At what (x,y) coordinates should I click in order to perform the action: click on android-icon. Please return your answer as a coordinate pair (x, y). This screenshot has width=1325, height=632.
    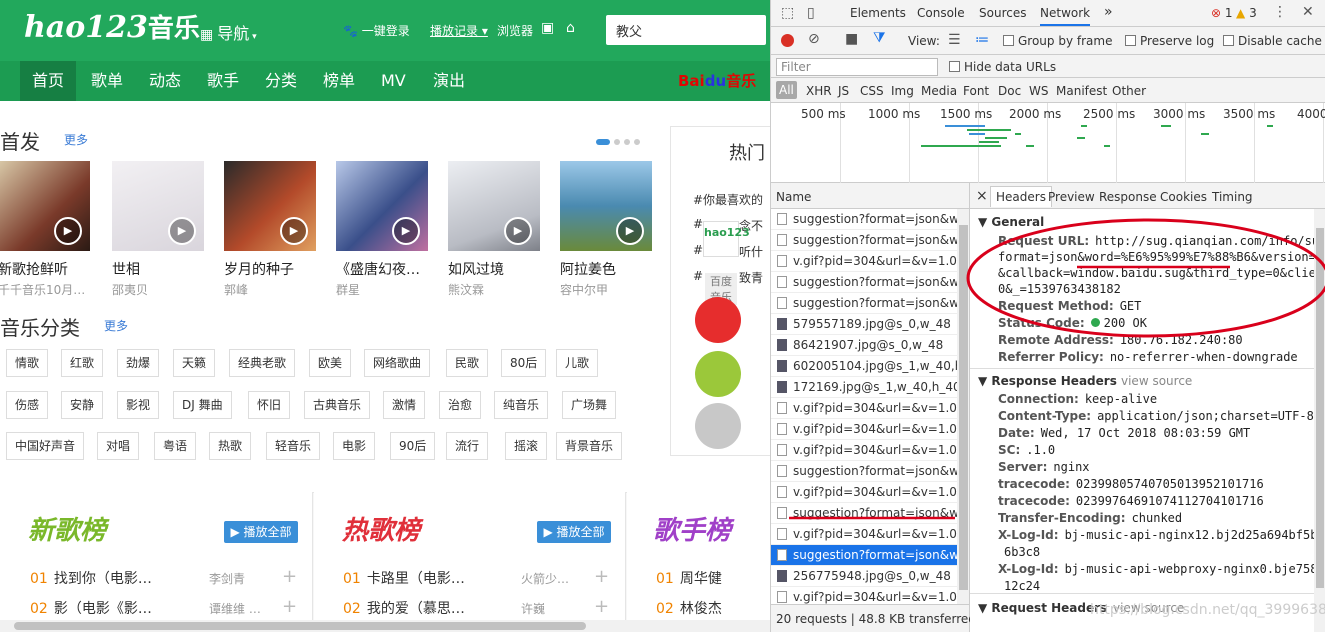
    Looking at the image, I should click on (718, 374).